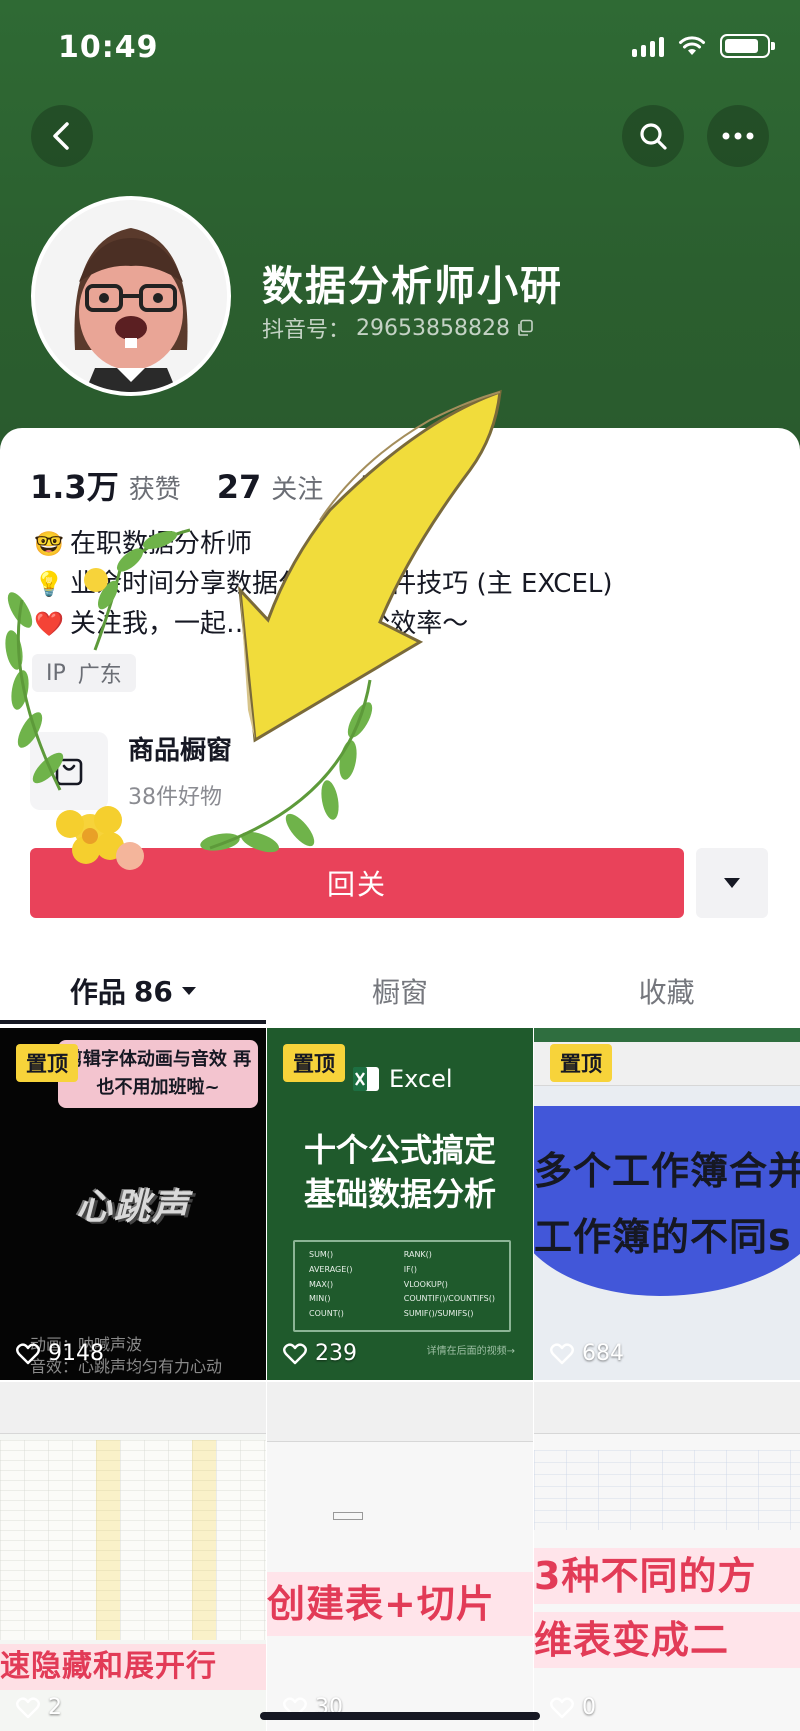  I want to click on search-icon, so click(653, 136).